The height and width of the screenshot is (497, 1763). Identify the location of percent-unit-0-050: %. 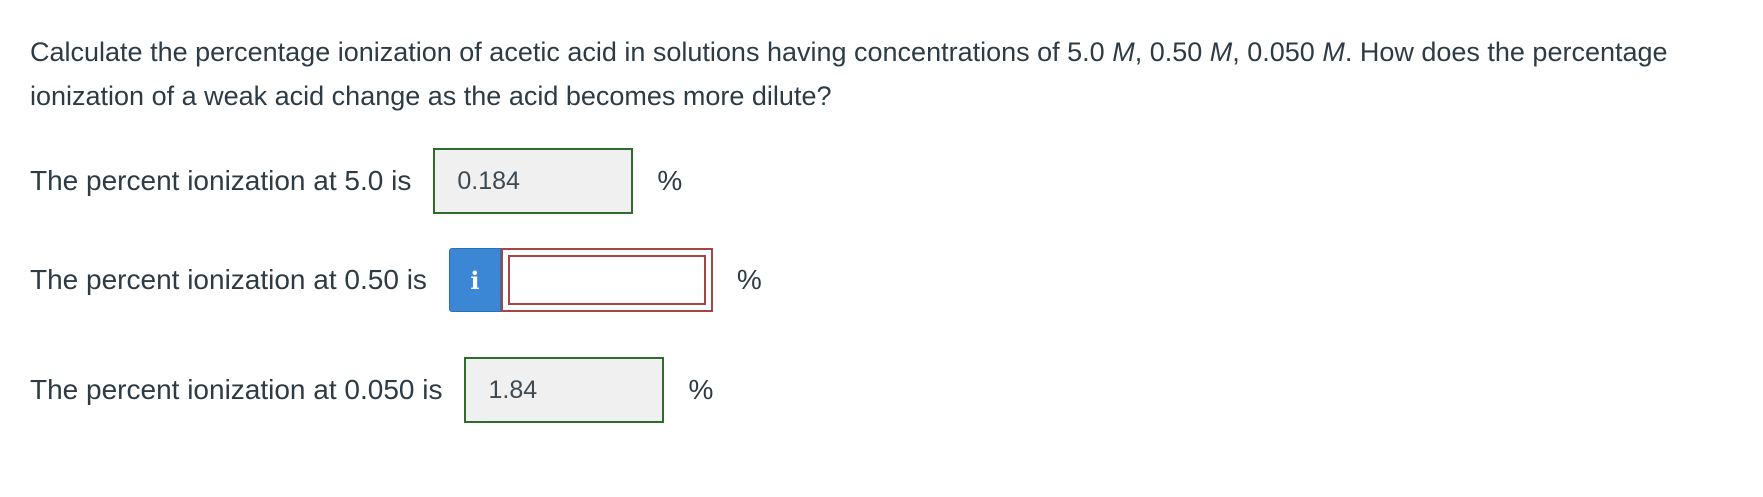
(701, 389).